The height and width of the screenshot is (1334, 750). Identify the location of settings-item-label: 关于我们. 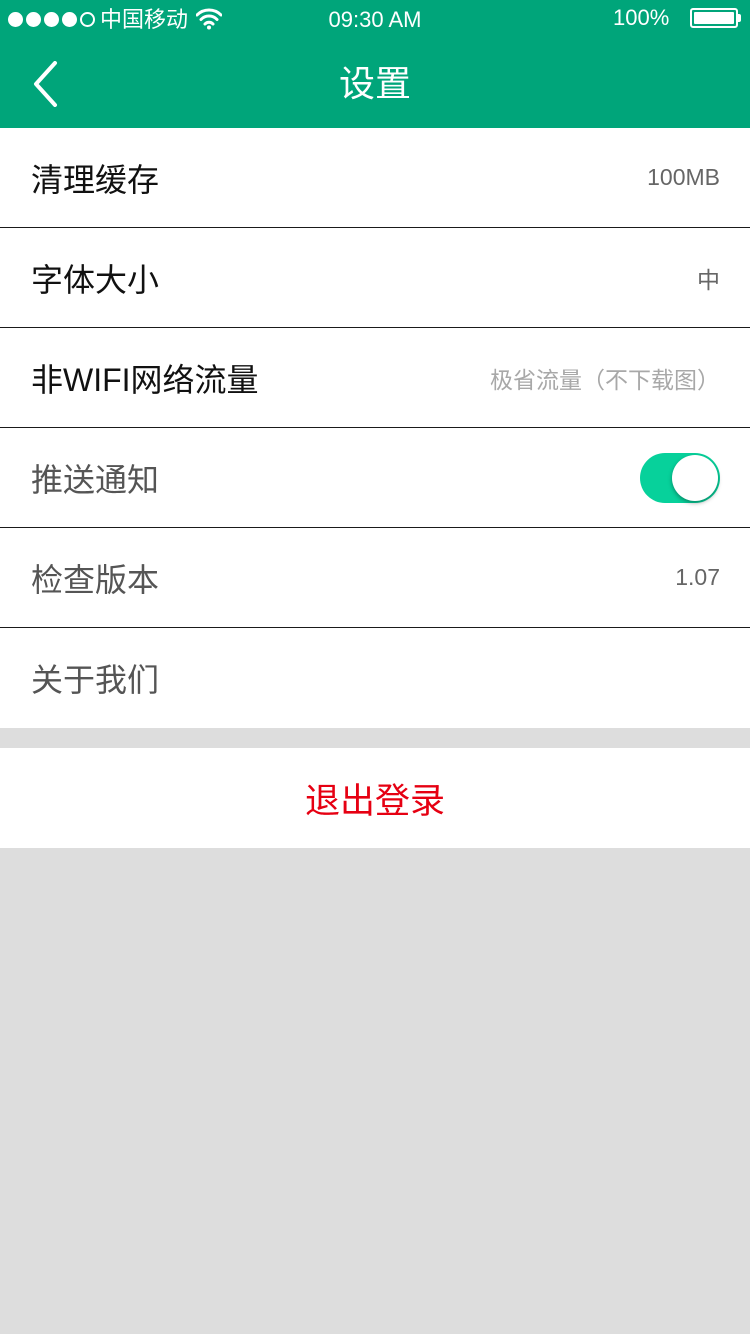
(95, 680).